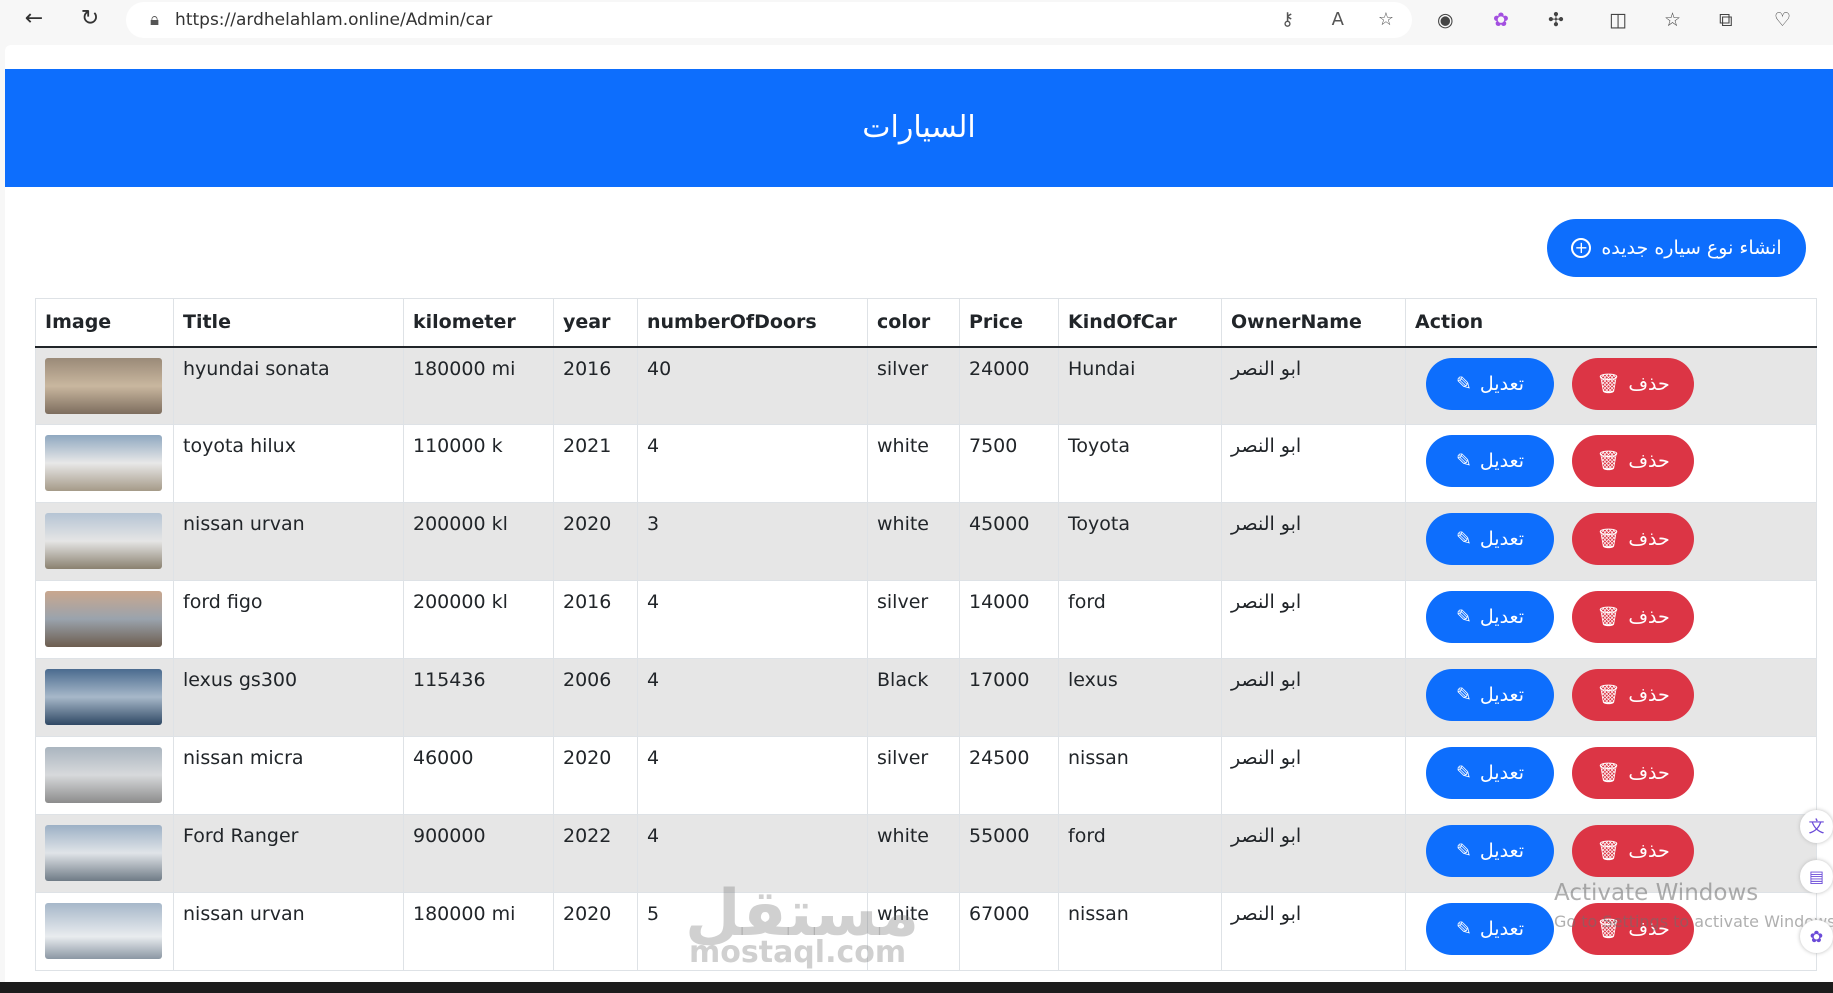 The image size is (1833, 993). I want to click on reader-icon: ▤, so click(1816, 876).